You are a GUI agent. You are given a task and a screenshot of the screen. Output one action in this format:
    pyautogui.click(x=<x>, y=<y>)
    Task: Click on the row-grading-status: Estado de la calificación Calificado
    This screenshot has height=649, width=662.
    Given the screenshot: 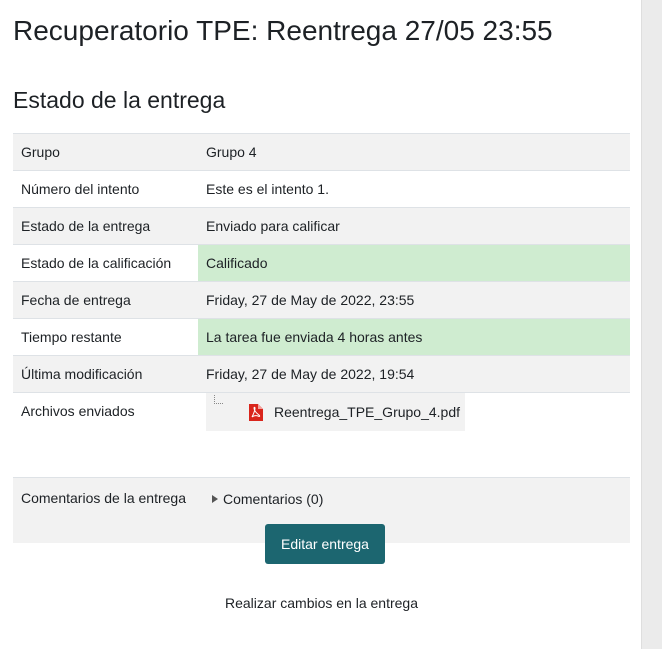 What is the action you would take?
    pyautogui.click(x=321, y=263)
    